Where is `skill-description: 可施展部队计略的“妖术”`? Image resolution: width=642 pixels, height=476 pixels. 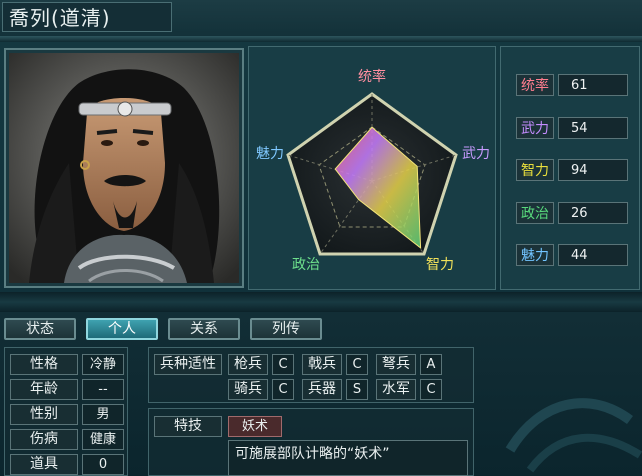
skill-description: 可施展部队计略的“妖术” is located at coordinates (348, 458).